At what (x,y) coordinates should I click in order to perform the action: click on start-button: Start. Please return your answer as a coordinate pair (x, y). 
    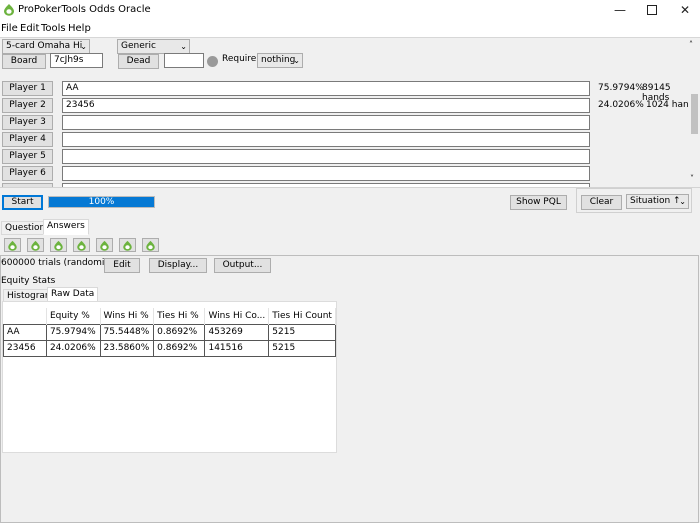
    Looking at the image, I should click on (22, 202).